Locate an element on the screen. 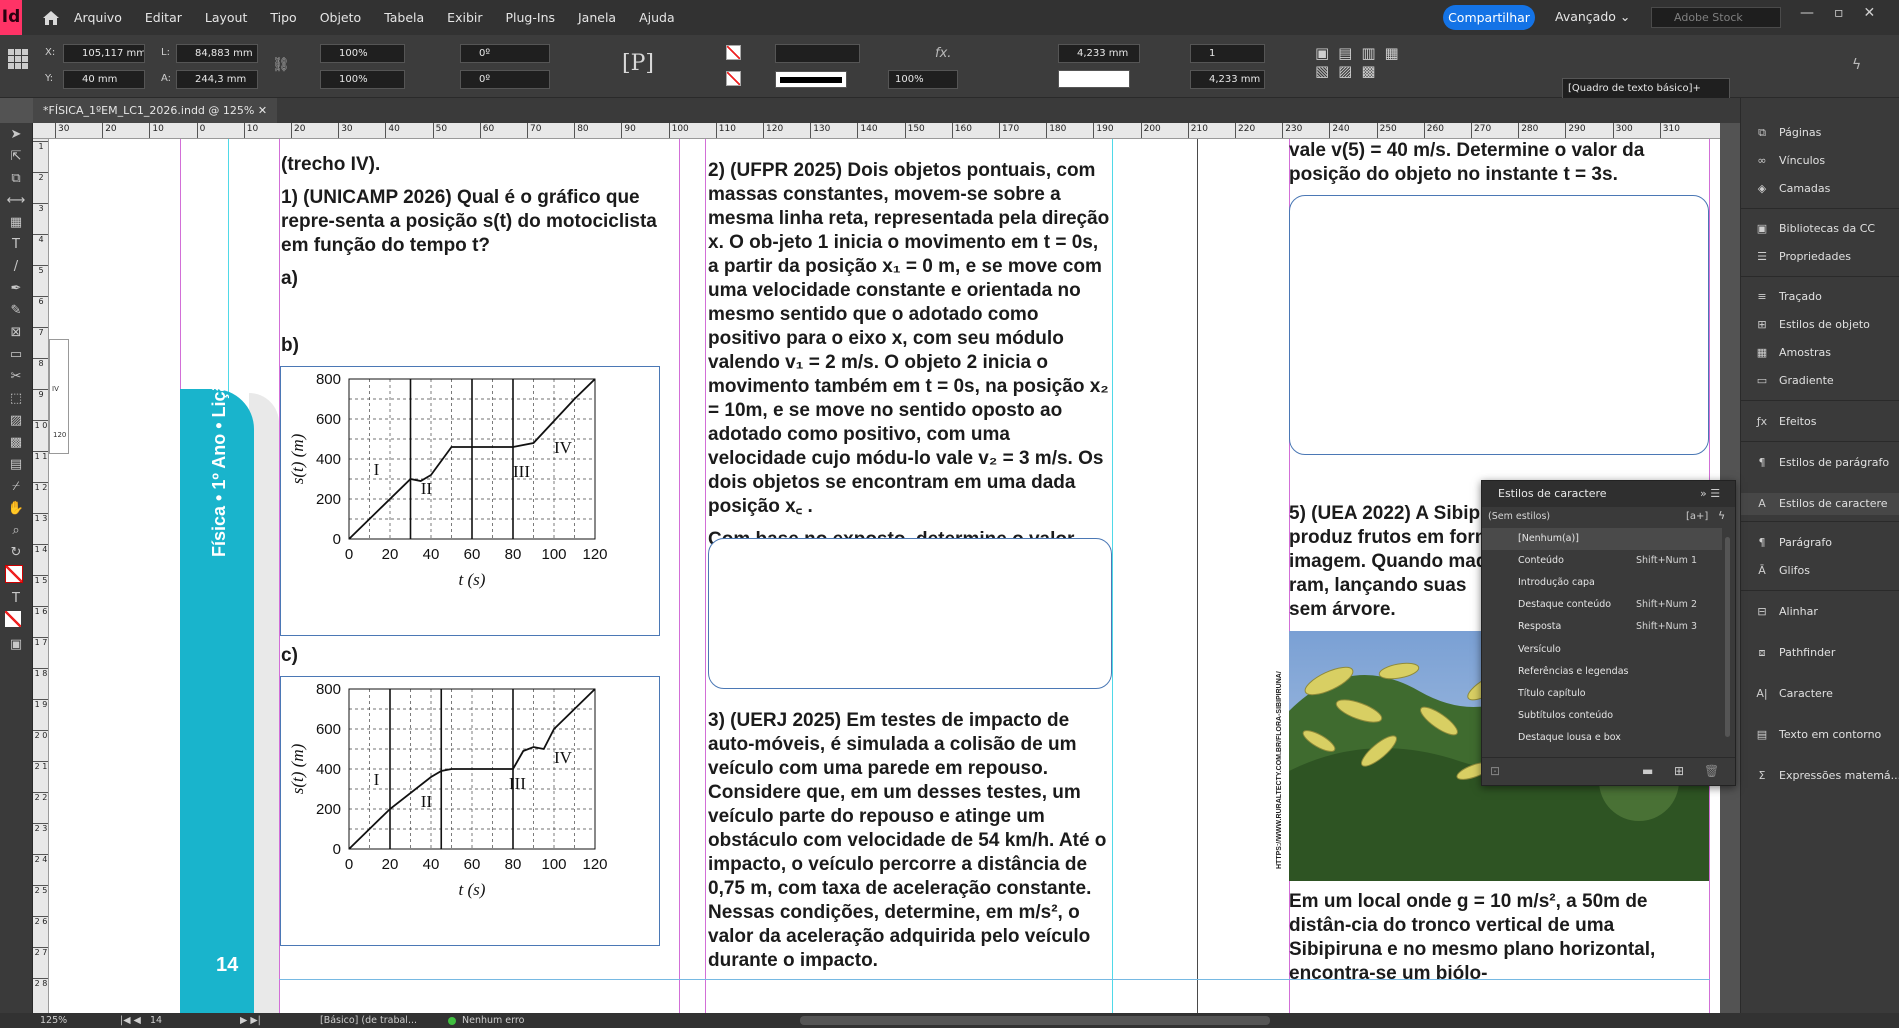  free-transform-tool-icon: ⬚ is located at coordinates (16, 399).